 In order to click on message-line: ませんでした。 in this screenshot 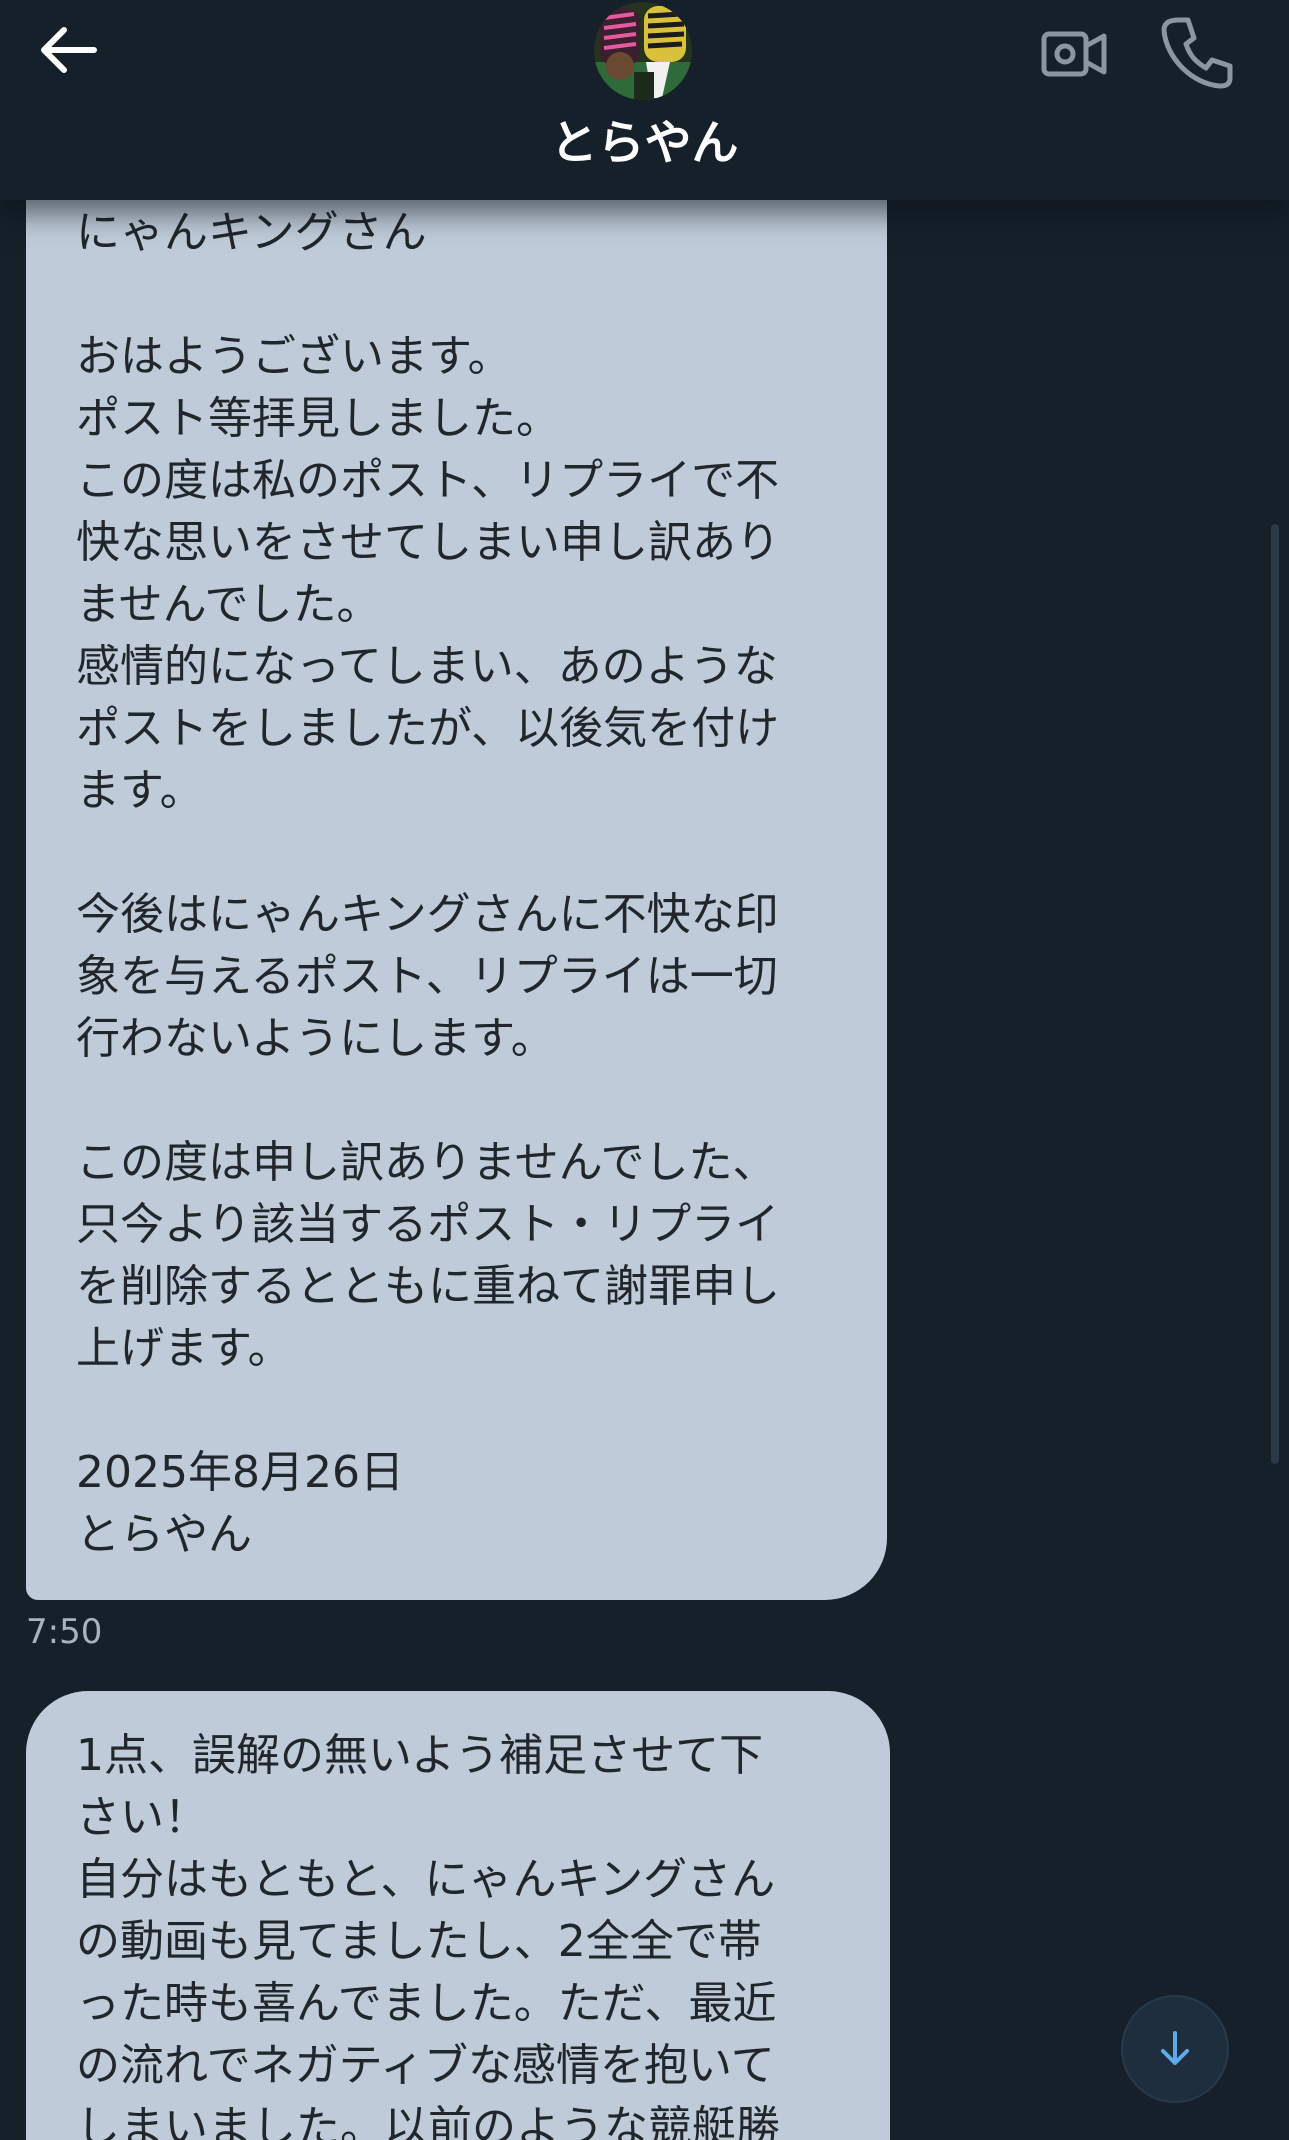, I will do `click(228, 604)`.